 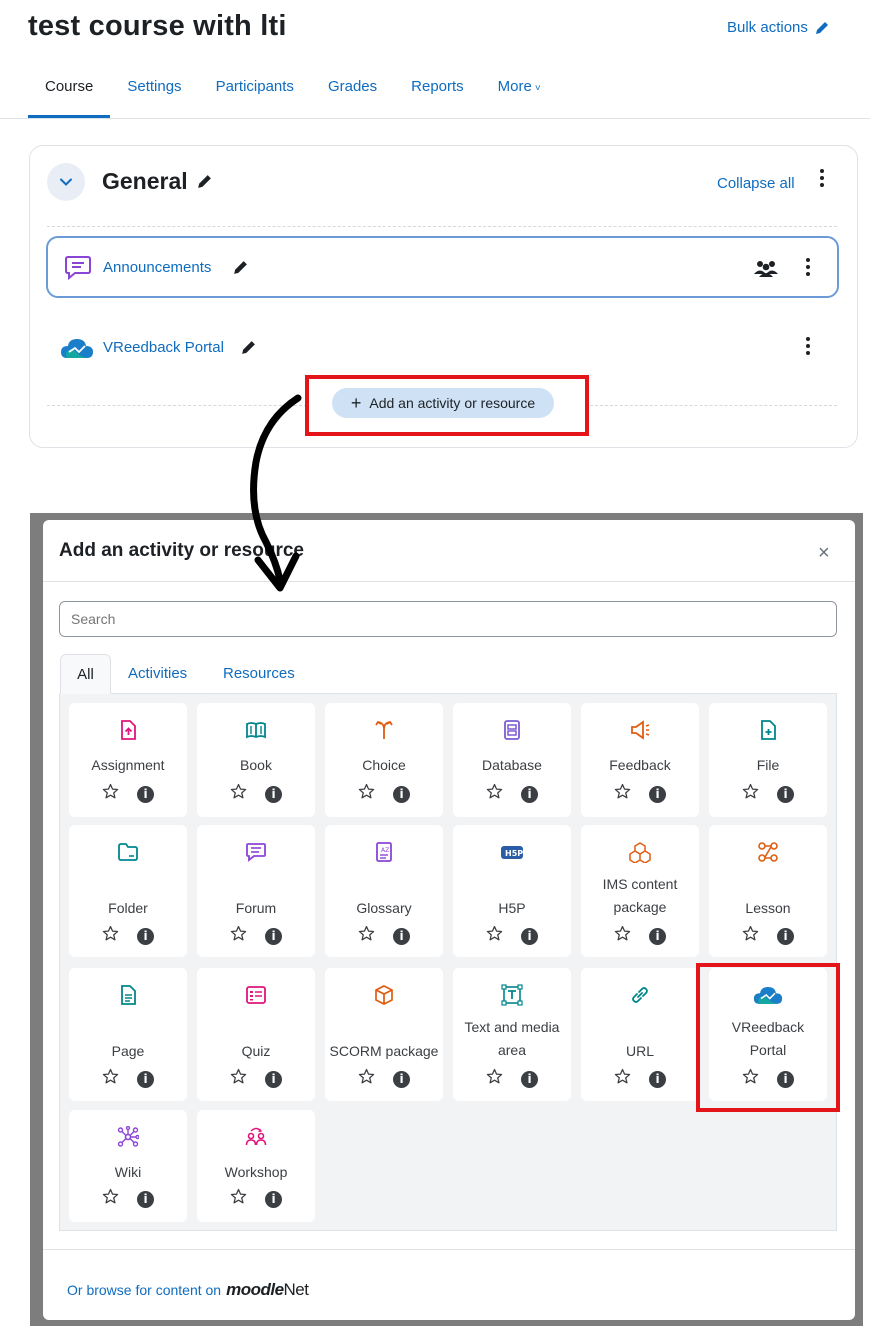 I want to click on moodlenet-link: Or browse for content on moodleNet, so click(x=188, y=1290).